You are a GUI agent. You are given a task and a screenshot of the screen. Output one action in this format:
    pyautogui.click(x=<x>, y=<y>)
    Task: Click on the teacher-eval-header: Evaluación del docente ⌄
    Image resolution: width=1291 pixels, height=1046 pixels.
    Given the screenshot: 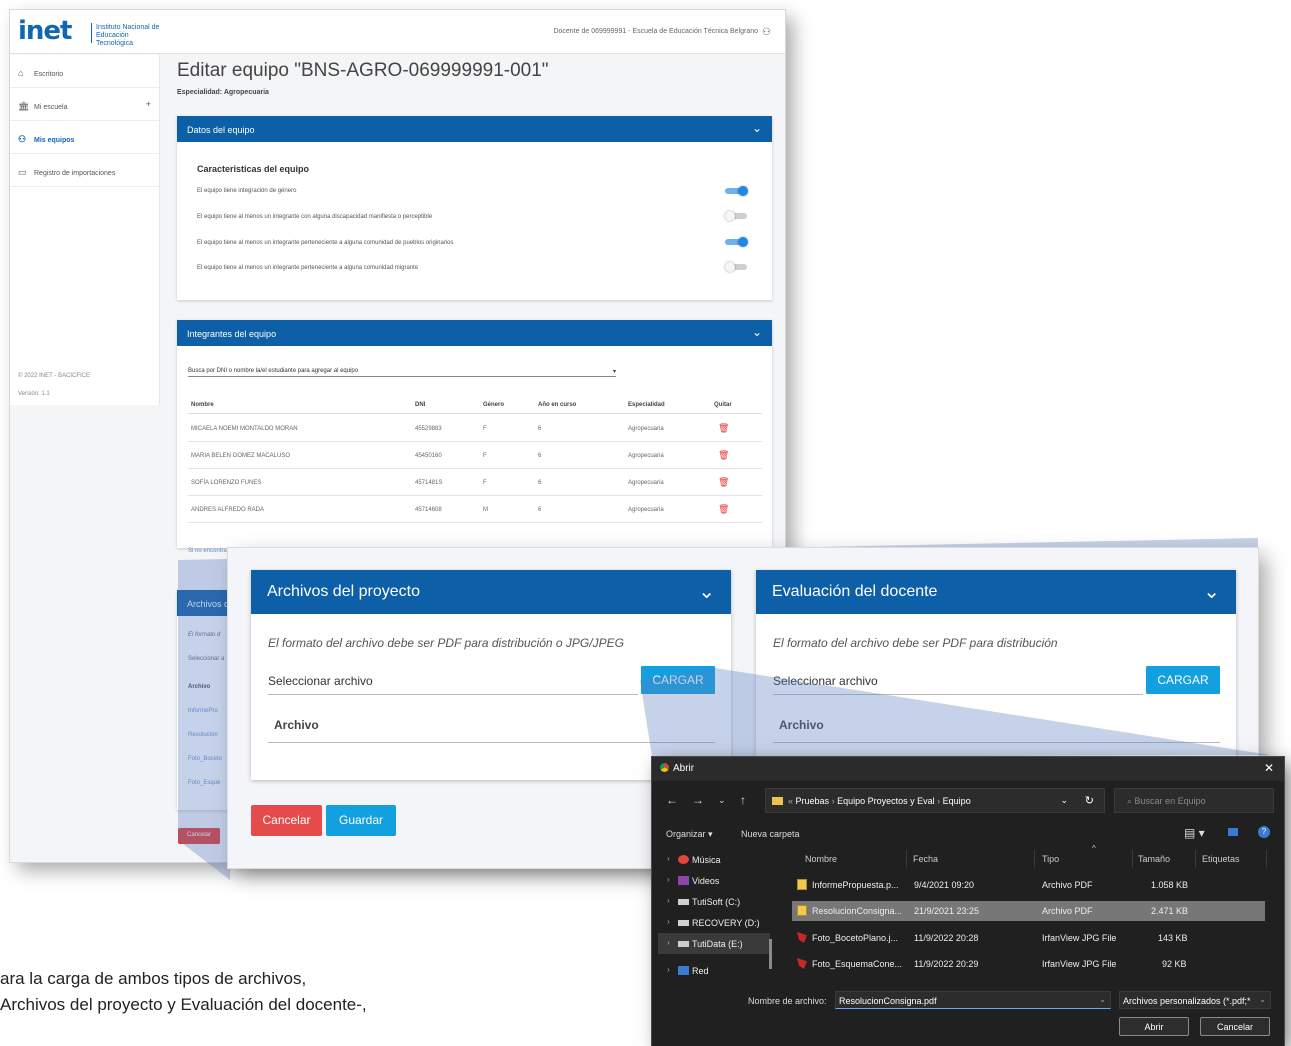 What is the action you would take?
    pyautogui.click(x=996, y=592)
    